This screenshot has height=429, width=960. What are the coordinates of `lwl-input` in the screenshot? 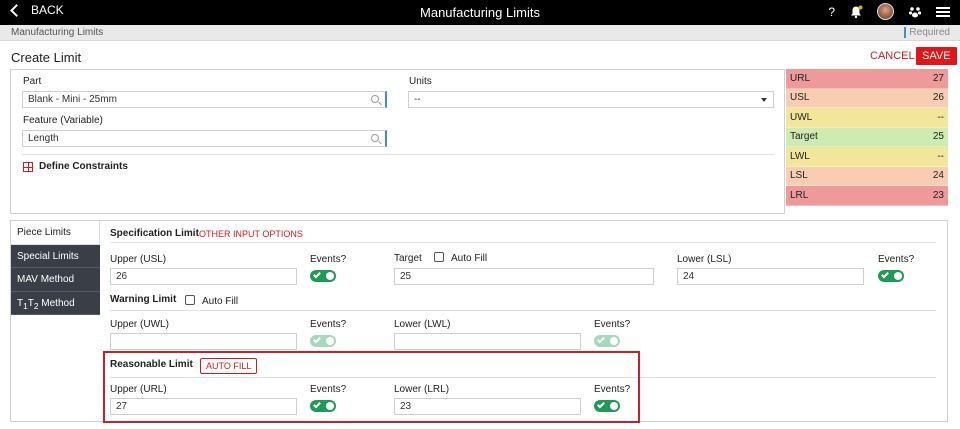 It's located at (487, 341).